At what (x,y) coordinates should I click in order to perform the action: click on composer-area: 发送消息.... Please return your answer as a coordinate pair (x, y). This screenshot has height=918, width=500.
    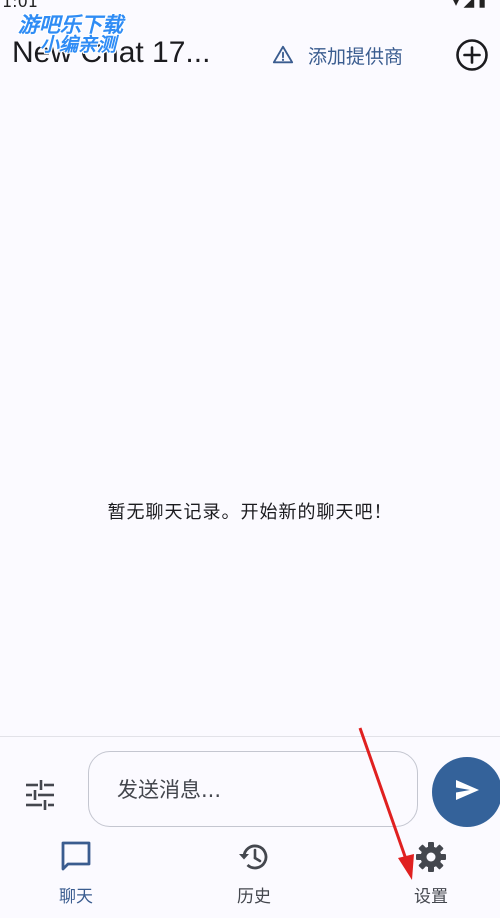
    Looking at the image, I should click on (250, 786).